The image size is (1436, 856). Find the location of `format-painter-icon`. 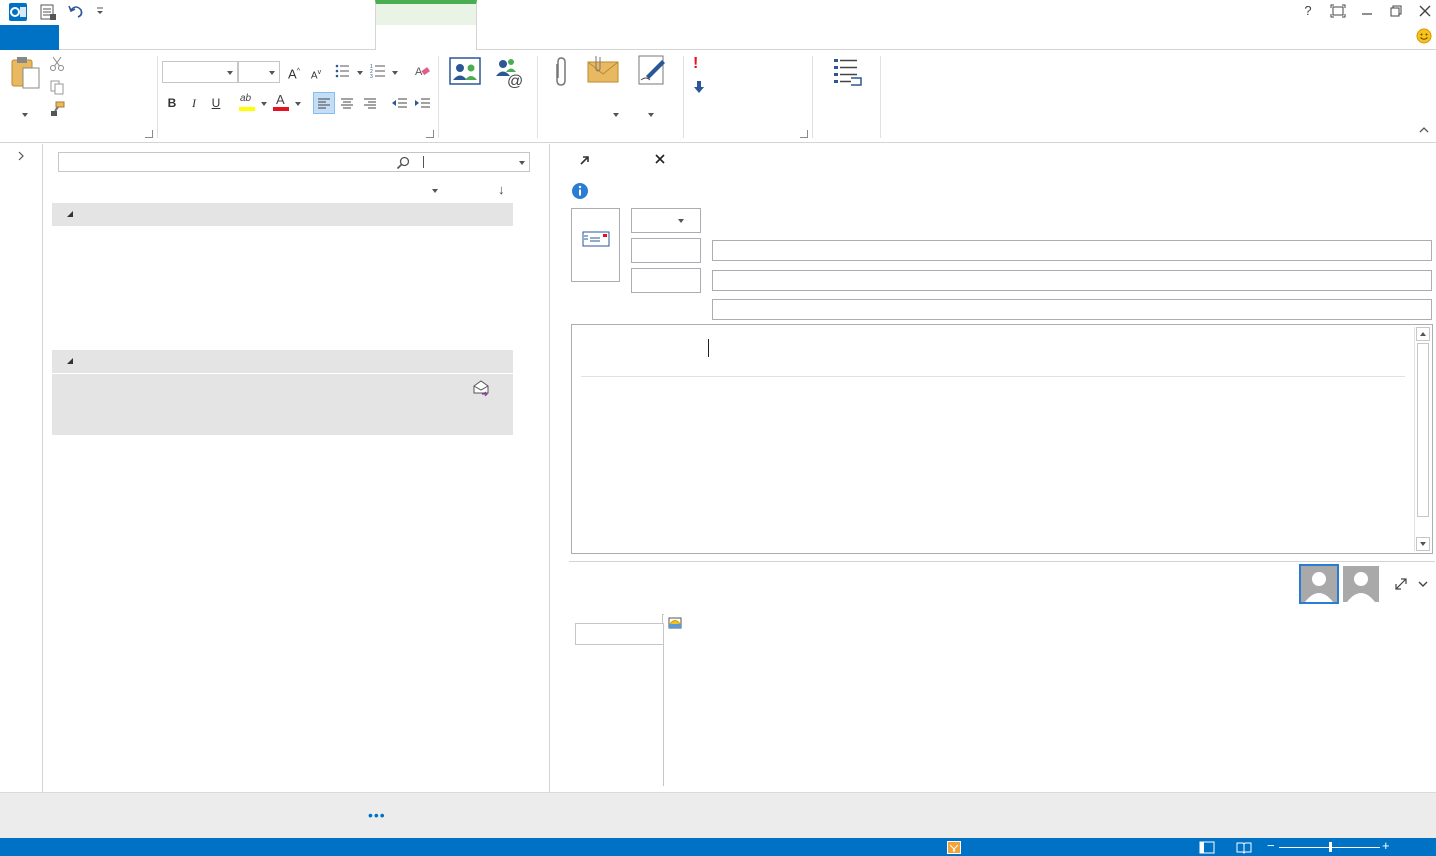

format-painter-icon is located at coordinates (57, 109).